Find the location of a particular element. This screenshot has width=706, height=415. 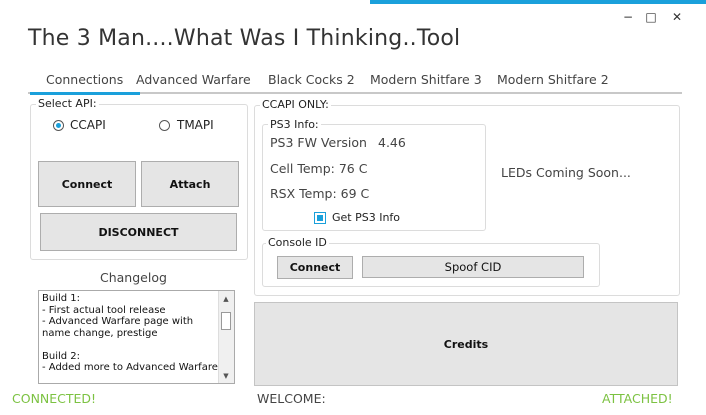

disconnect-button: DISCONNECT is located at coordinates (138, 232).